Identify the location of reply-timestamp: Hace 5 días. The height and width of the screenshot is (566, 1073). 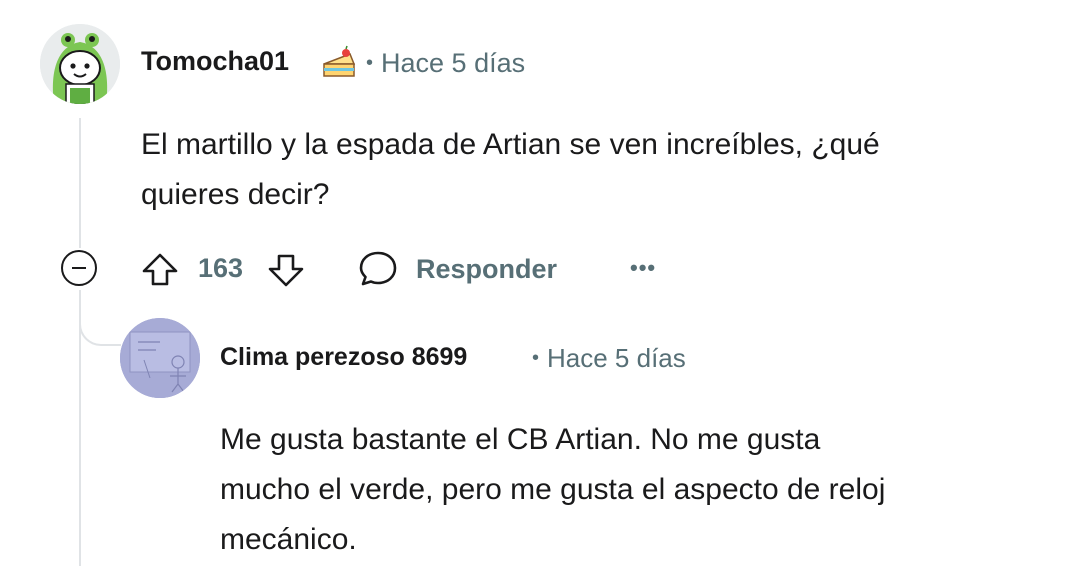
(616, 358).